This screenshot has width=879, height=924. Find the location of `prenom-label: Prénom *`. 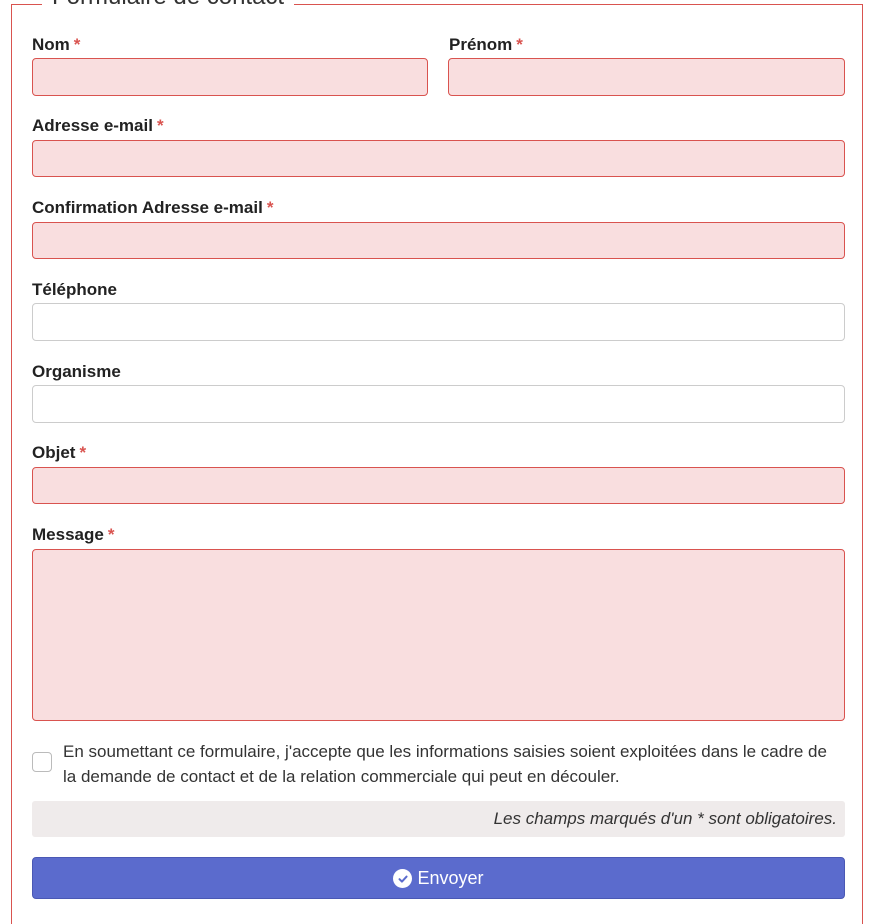

prenom-label: Prénom * is located at coordinates (486, 45).